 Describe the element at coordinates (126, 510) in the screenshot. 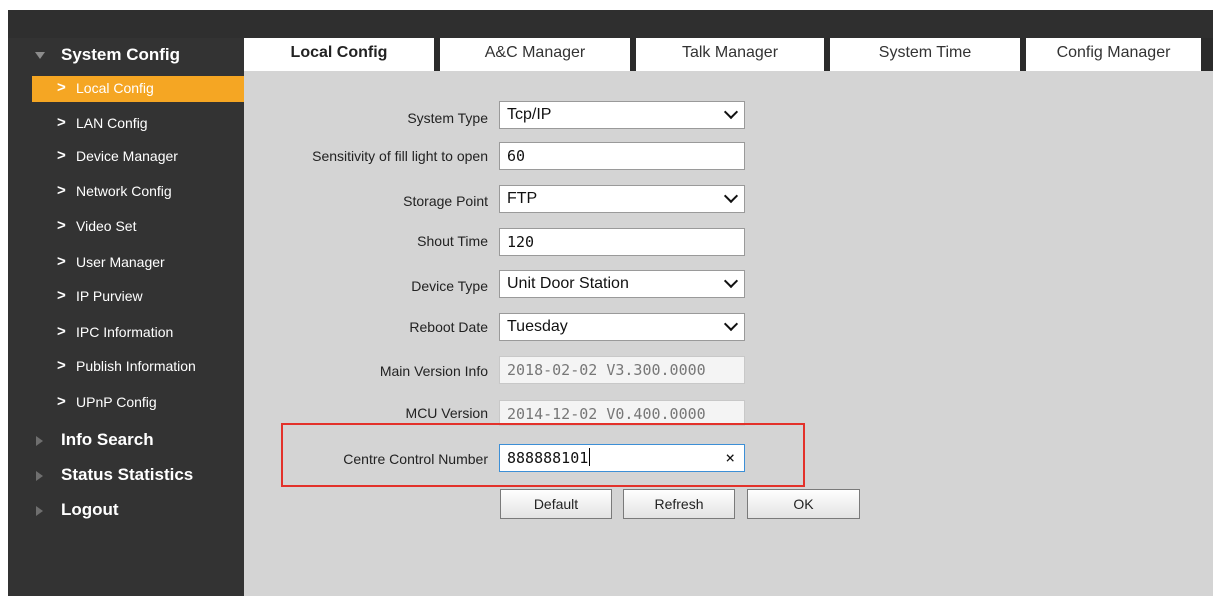

I see `sidebar-section-logout: Logout` at that location.